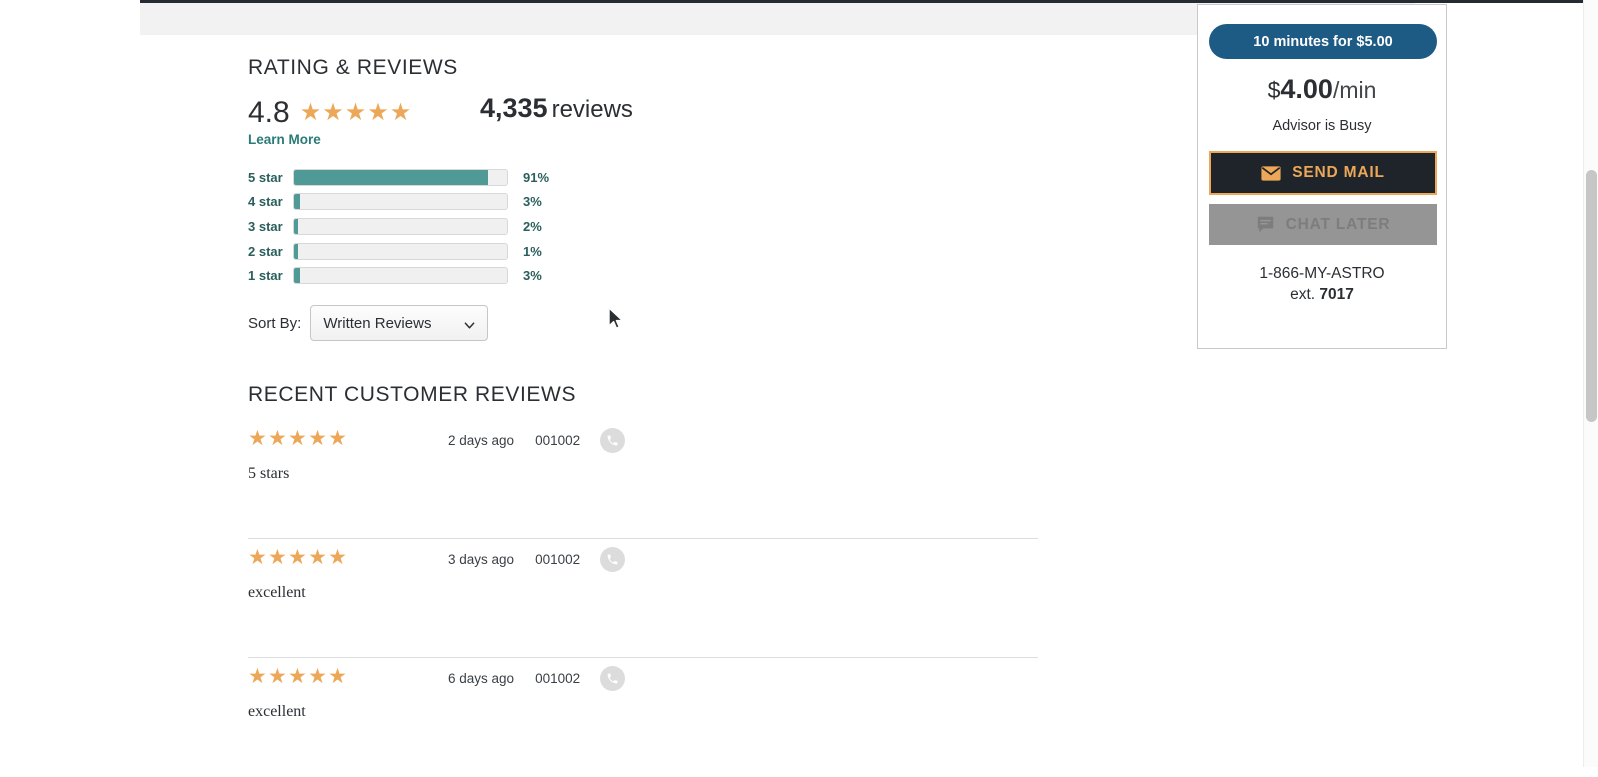 The height and width of the screenshot is (777, 1598). I want to click on bar-label: 1 star, so click(265, 276).